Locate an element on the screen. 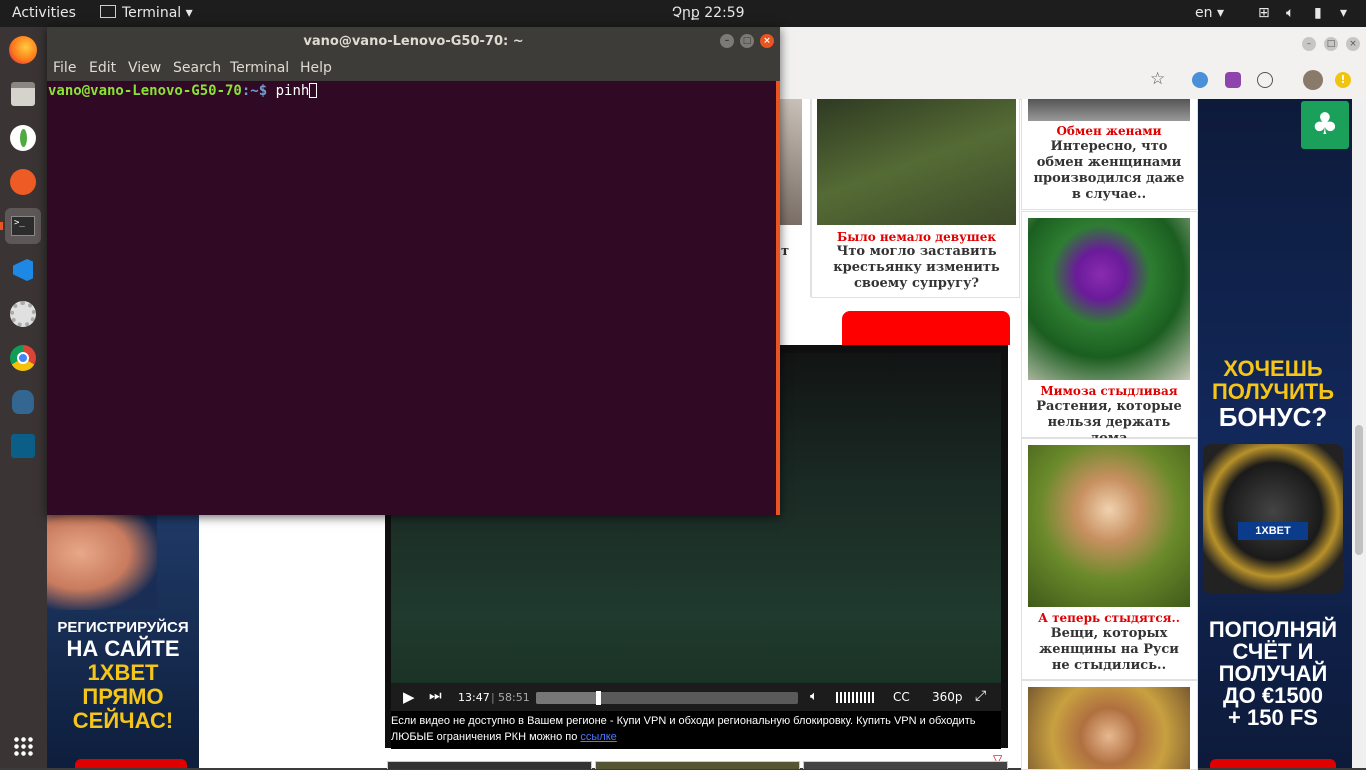 This screenshot has width=1366, height=770. ad-right-line-5: СЧЁТ И is located at coordinates (1273, 651).